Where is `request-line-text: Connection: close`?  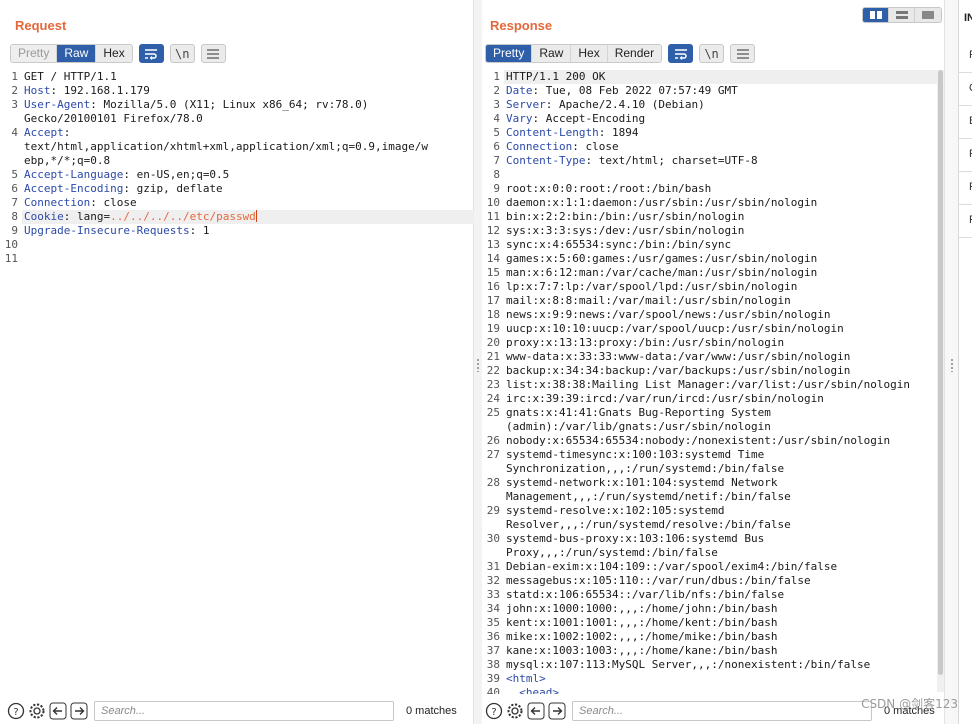
request-line-text: Connection: close is located at coordinates (248, 203).